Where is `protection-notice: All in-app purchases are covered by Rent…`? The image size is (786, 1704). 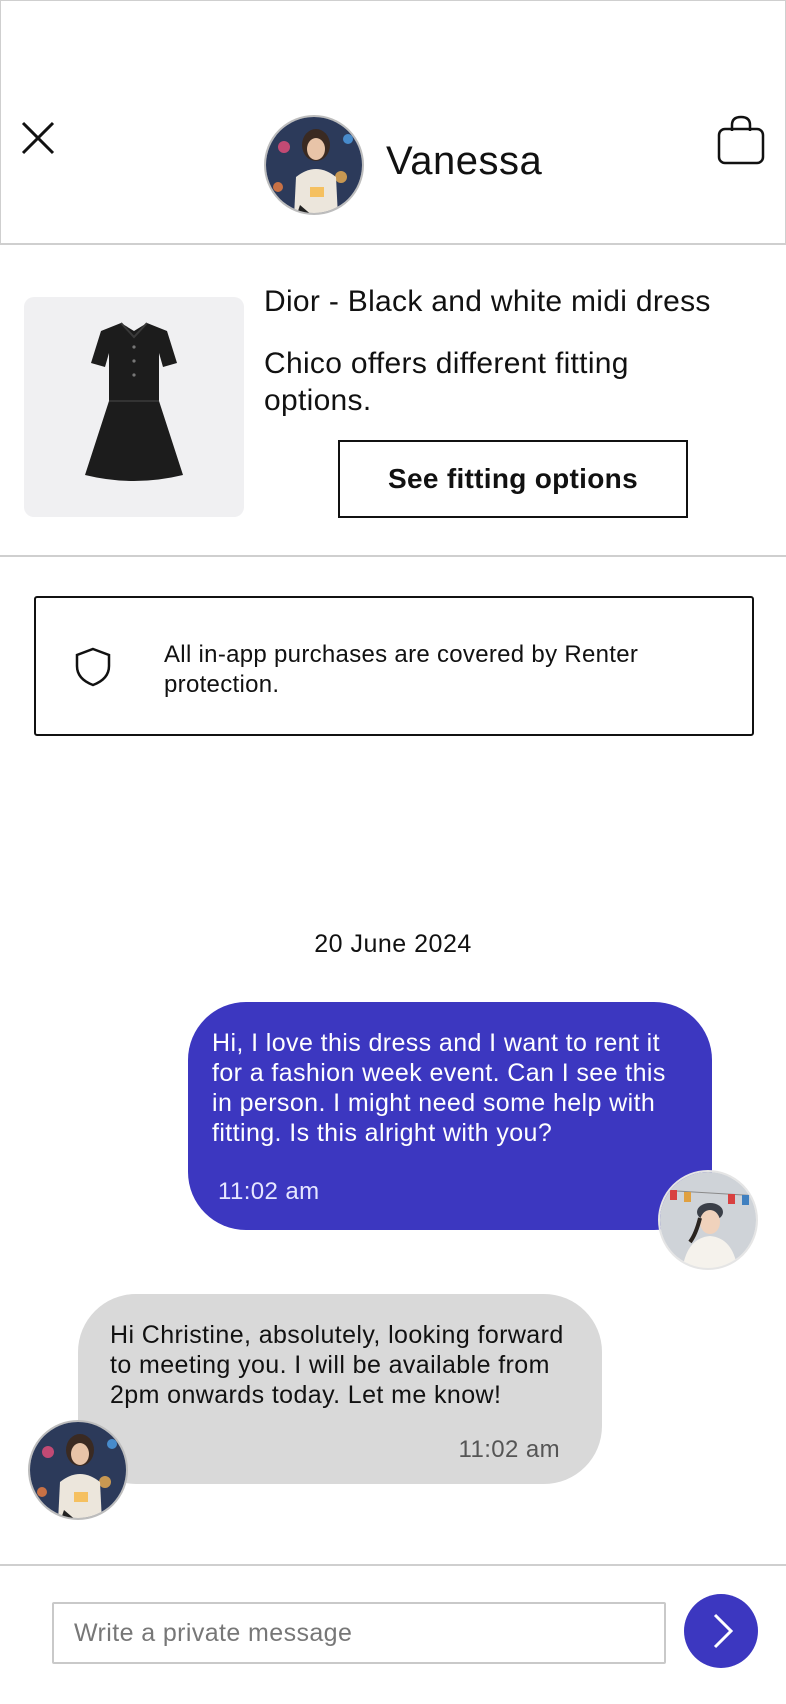 protection-notice: All in-app purchases are covered by Rent… is located at coordinates (394, 666).